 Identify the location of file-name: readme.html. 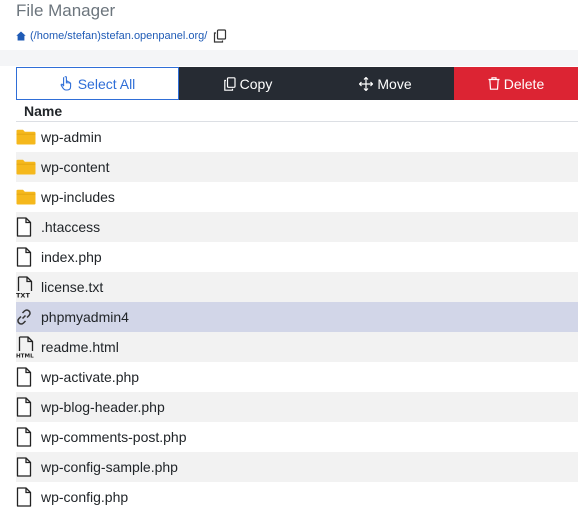
(80, 347).